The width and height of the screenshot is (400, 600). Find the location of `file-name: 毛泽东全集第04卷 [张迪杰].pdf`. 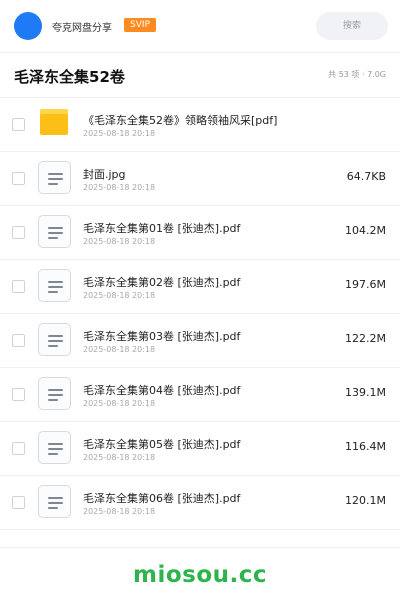

file-name: 毛泽东全集第04卷 [张迪杰].pdf is located at coordinates (162, 390).